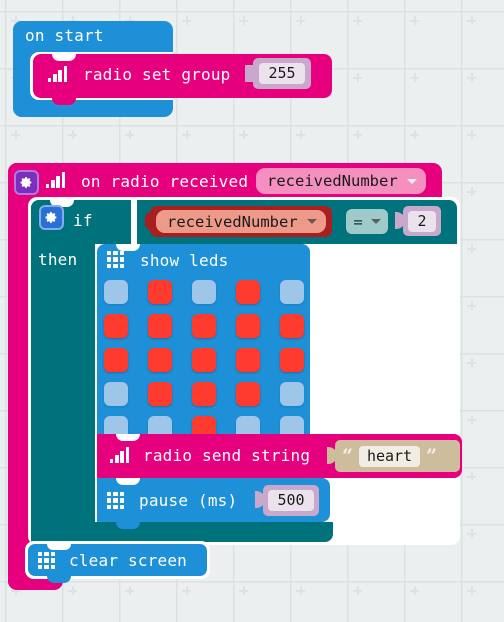 Image resolution: width=504 pixels, height=622 pixels. I want to click on led-grid-icon, so click(115, 259).